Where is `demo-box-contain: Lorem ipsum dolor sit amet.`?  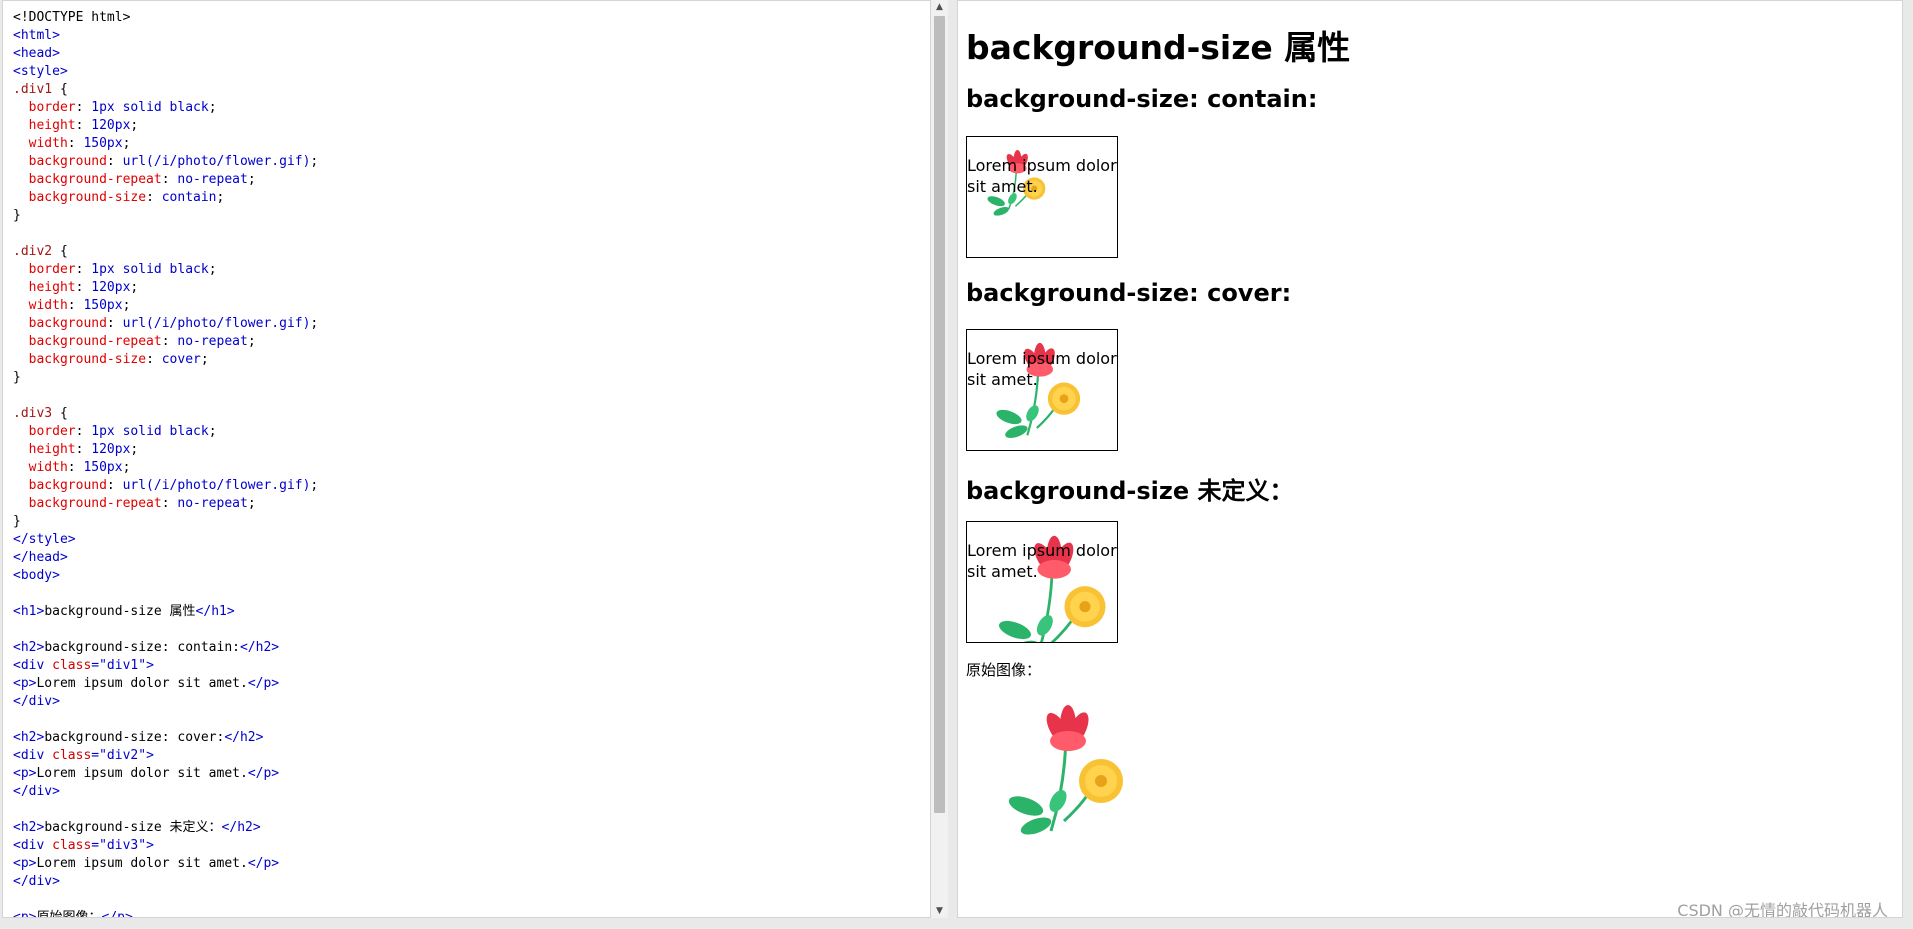
demo-box-contain: Lorem ipsum dolor sit amet. is located at coordinates (1042, 197).